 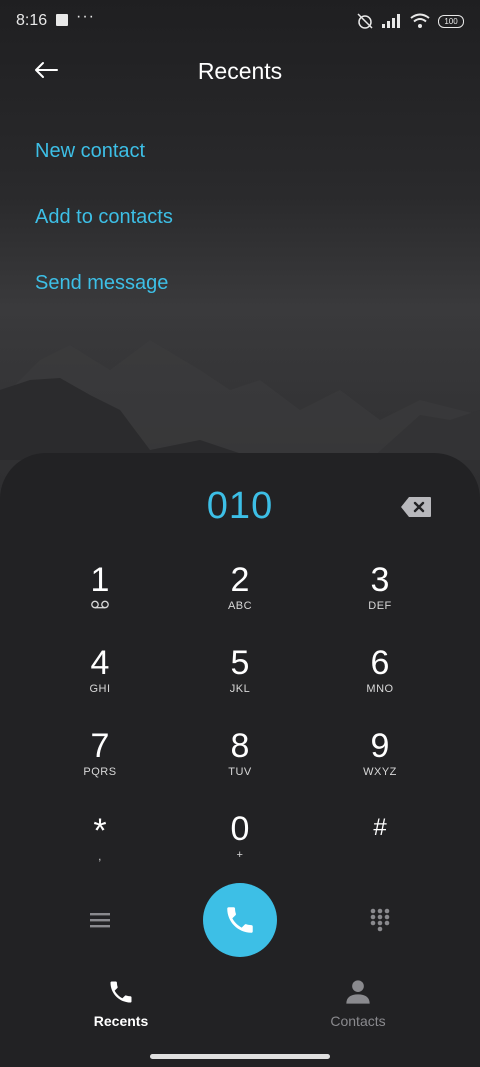 I want to click on more-notifications-icon: ···, so click(x=85, y=16).